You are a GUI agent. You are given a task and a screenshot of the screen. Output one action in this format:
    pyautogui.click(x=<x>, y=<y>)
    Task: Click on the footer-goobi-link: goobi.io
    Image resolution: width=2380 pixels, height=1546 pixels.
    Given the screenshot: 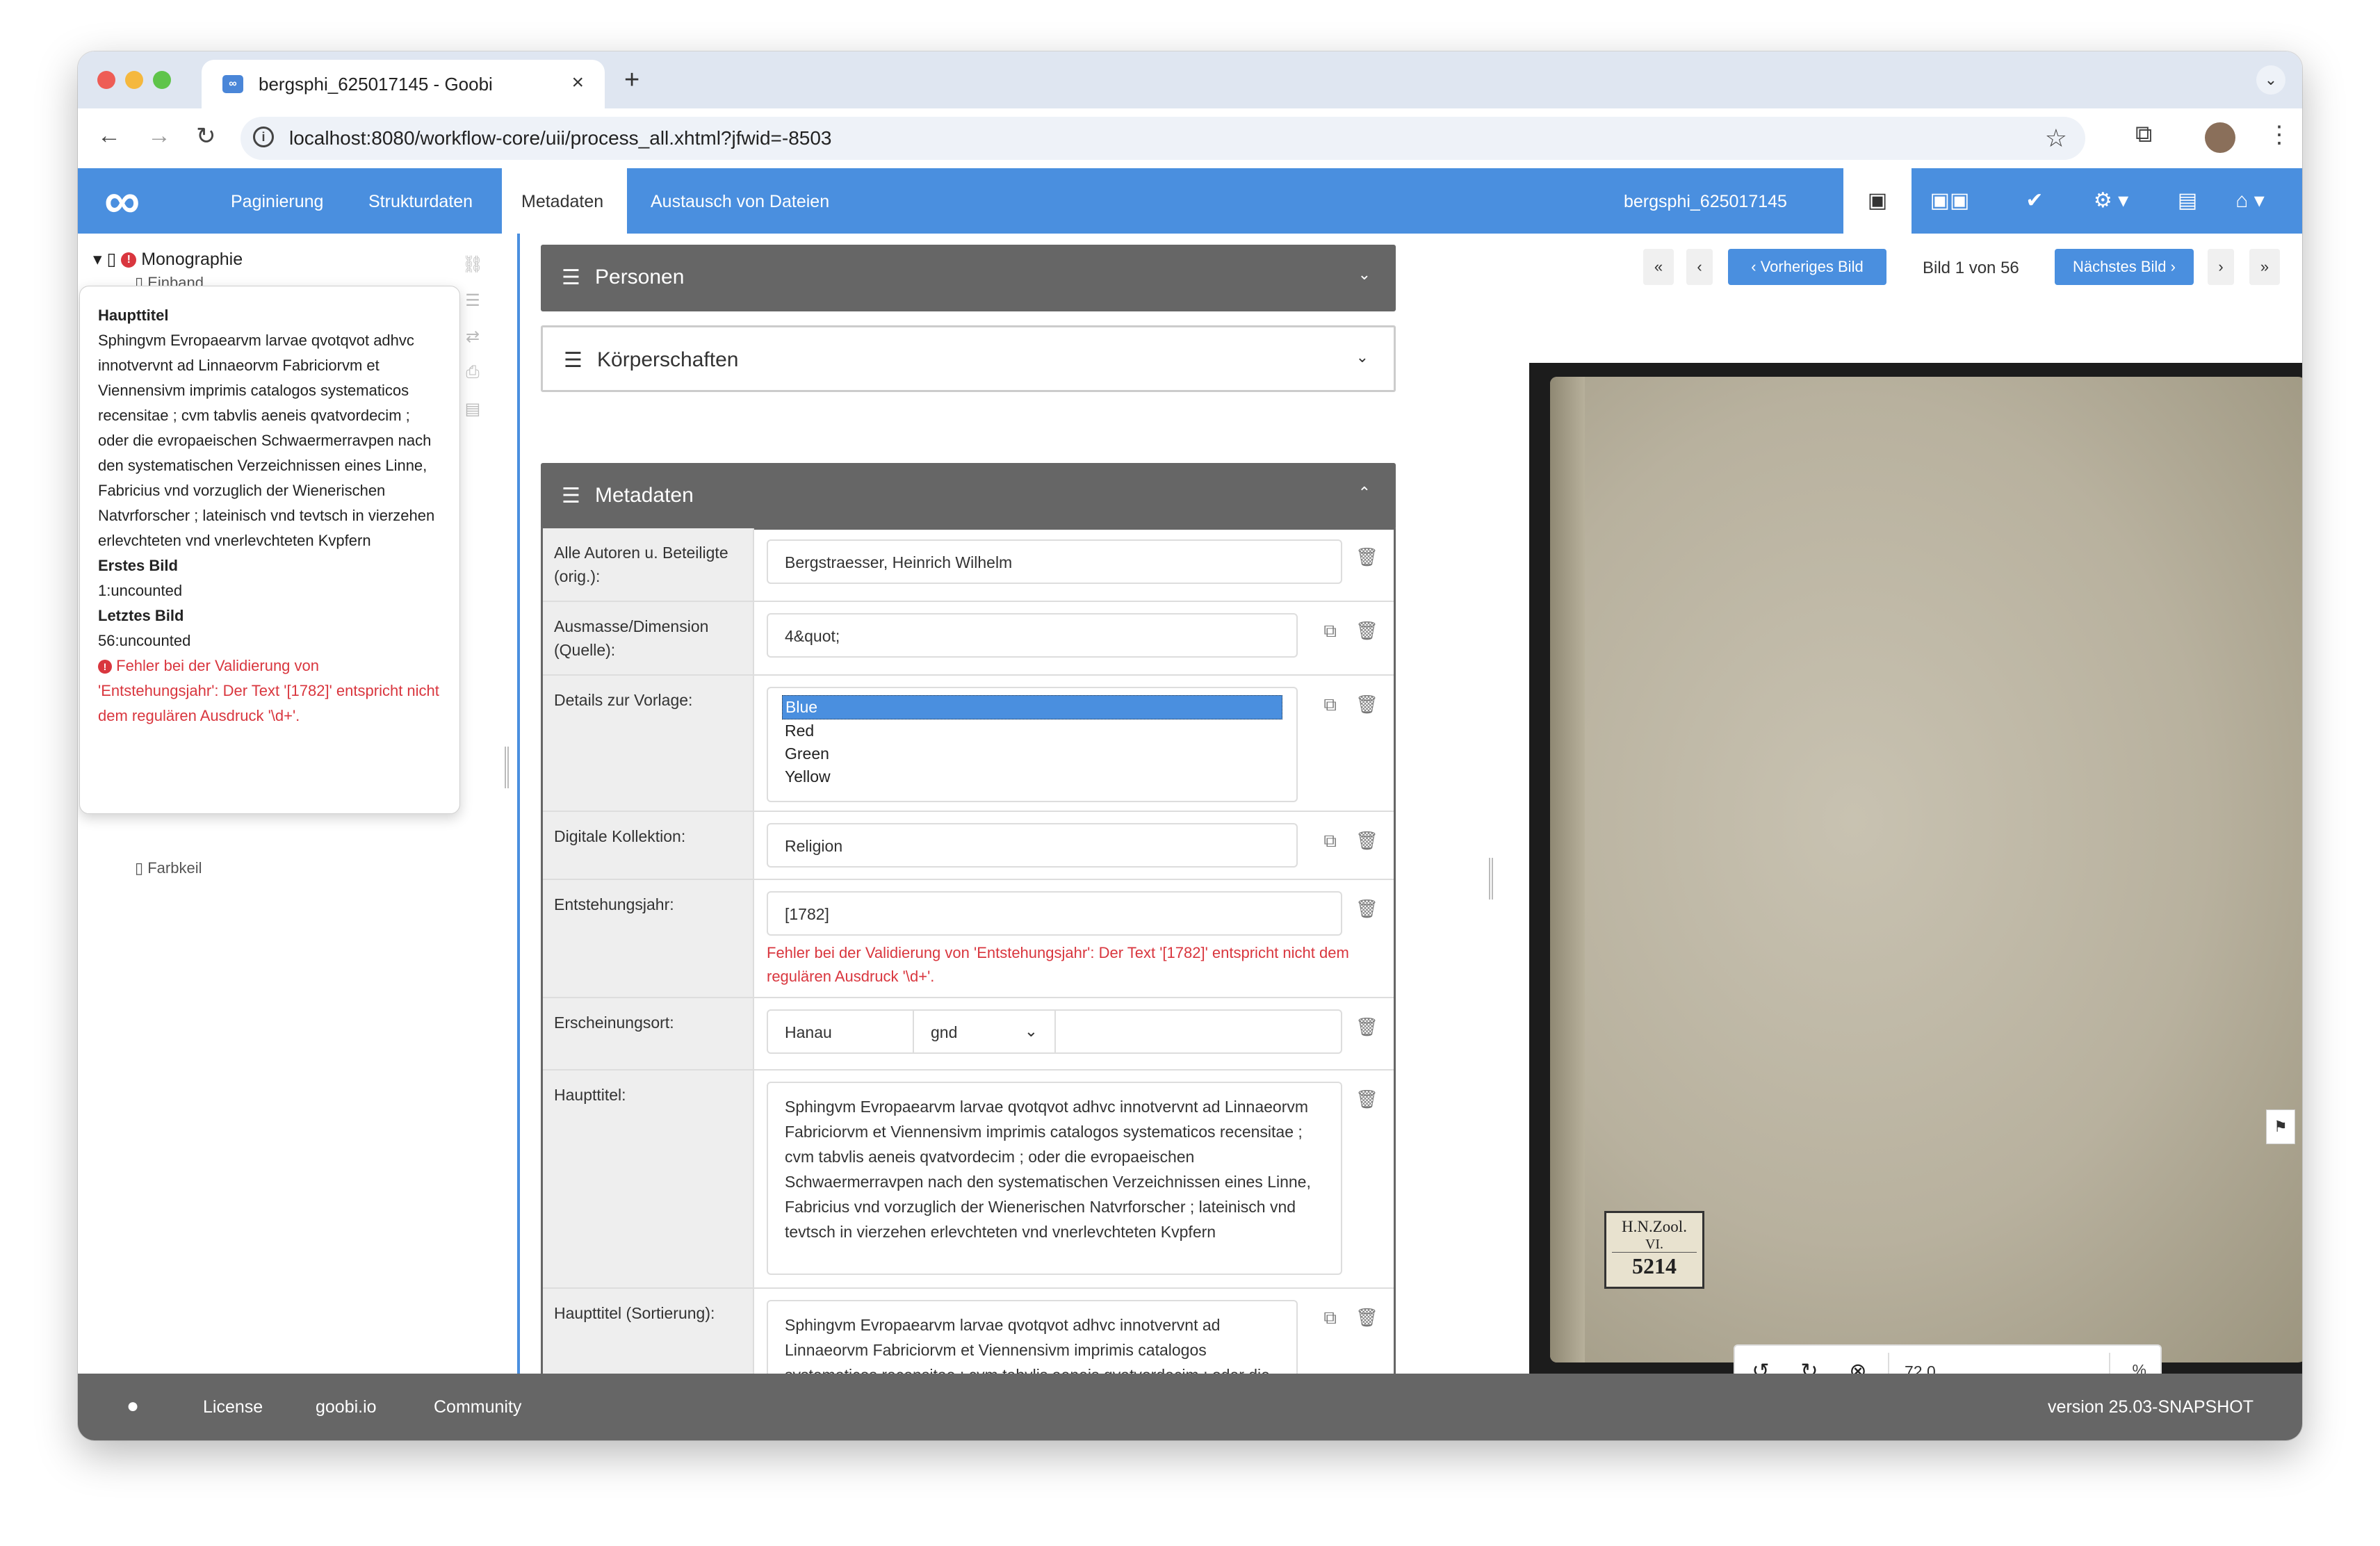 What is the action you would take?
    pyautogui.click(x=346, y=1407)
    